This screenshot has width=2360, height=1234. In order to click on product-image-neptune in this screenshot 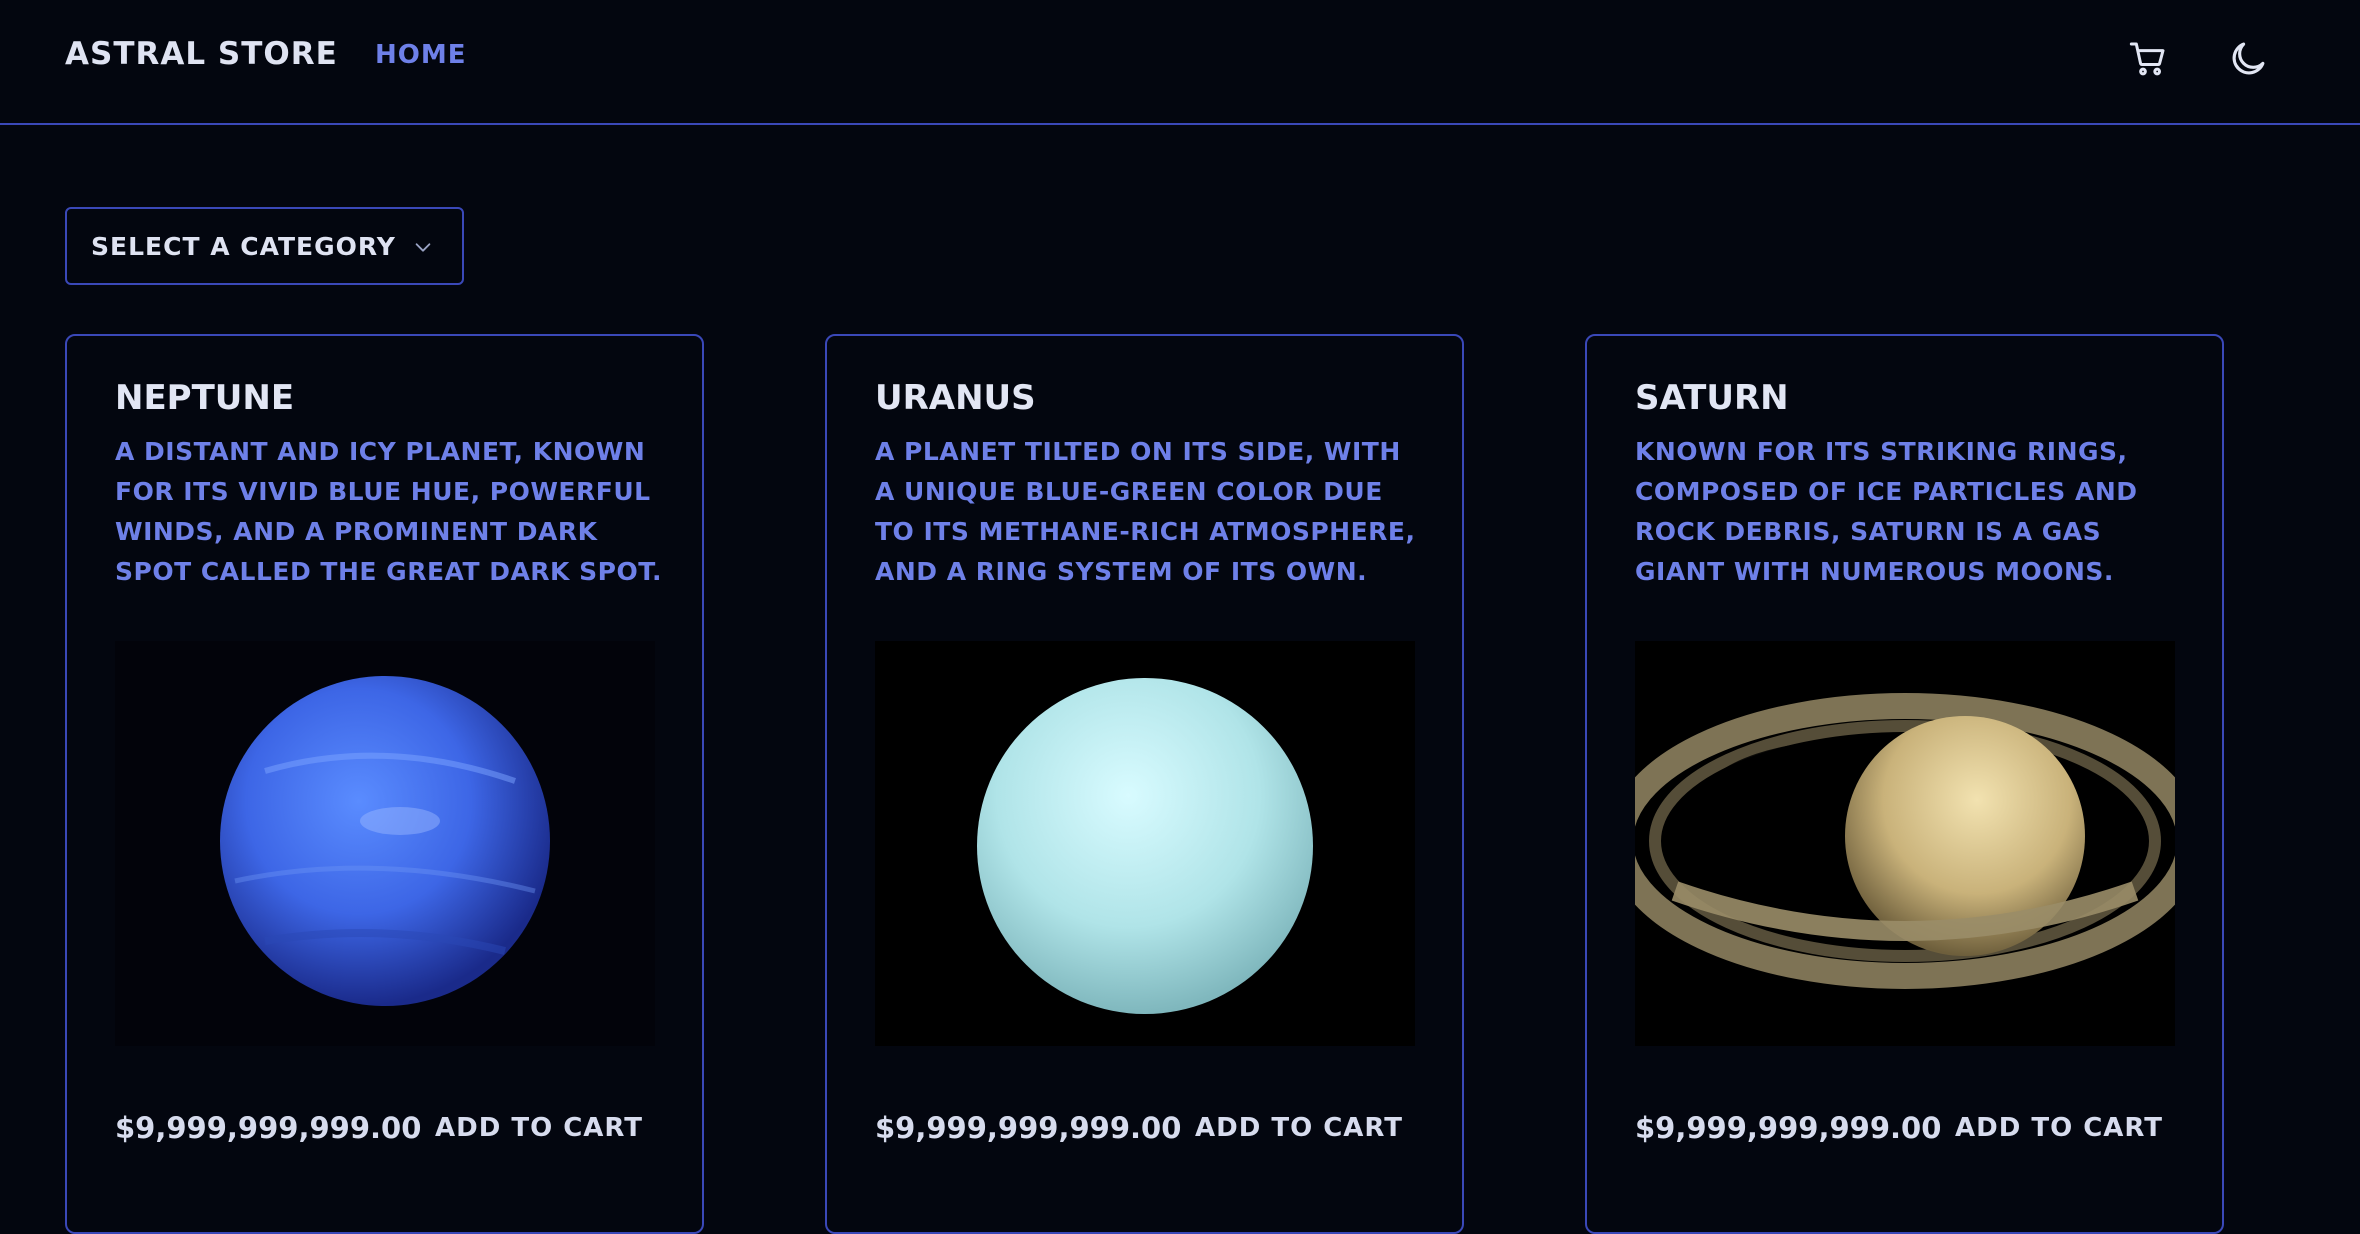, I will do `click(385, 843)`.